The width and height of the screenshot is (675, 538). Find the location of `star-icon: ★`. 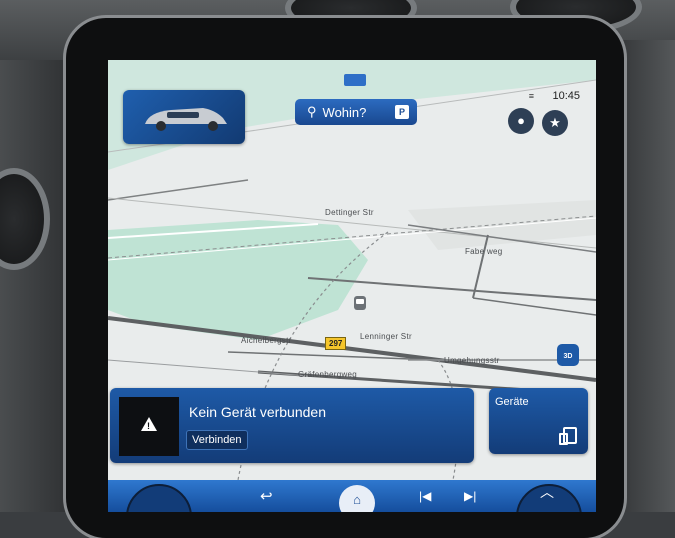

star-icon: ★ is located at coordinates (555, 122).